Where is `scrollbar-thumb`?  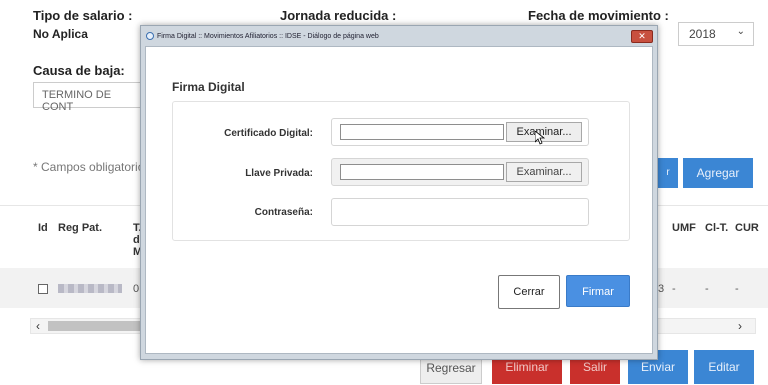
scrollbar-thumb is located at coordinates (95, 326).